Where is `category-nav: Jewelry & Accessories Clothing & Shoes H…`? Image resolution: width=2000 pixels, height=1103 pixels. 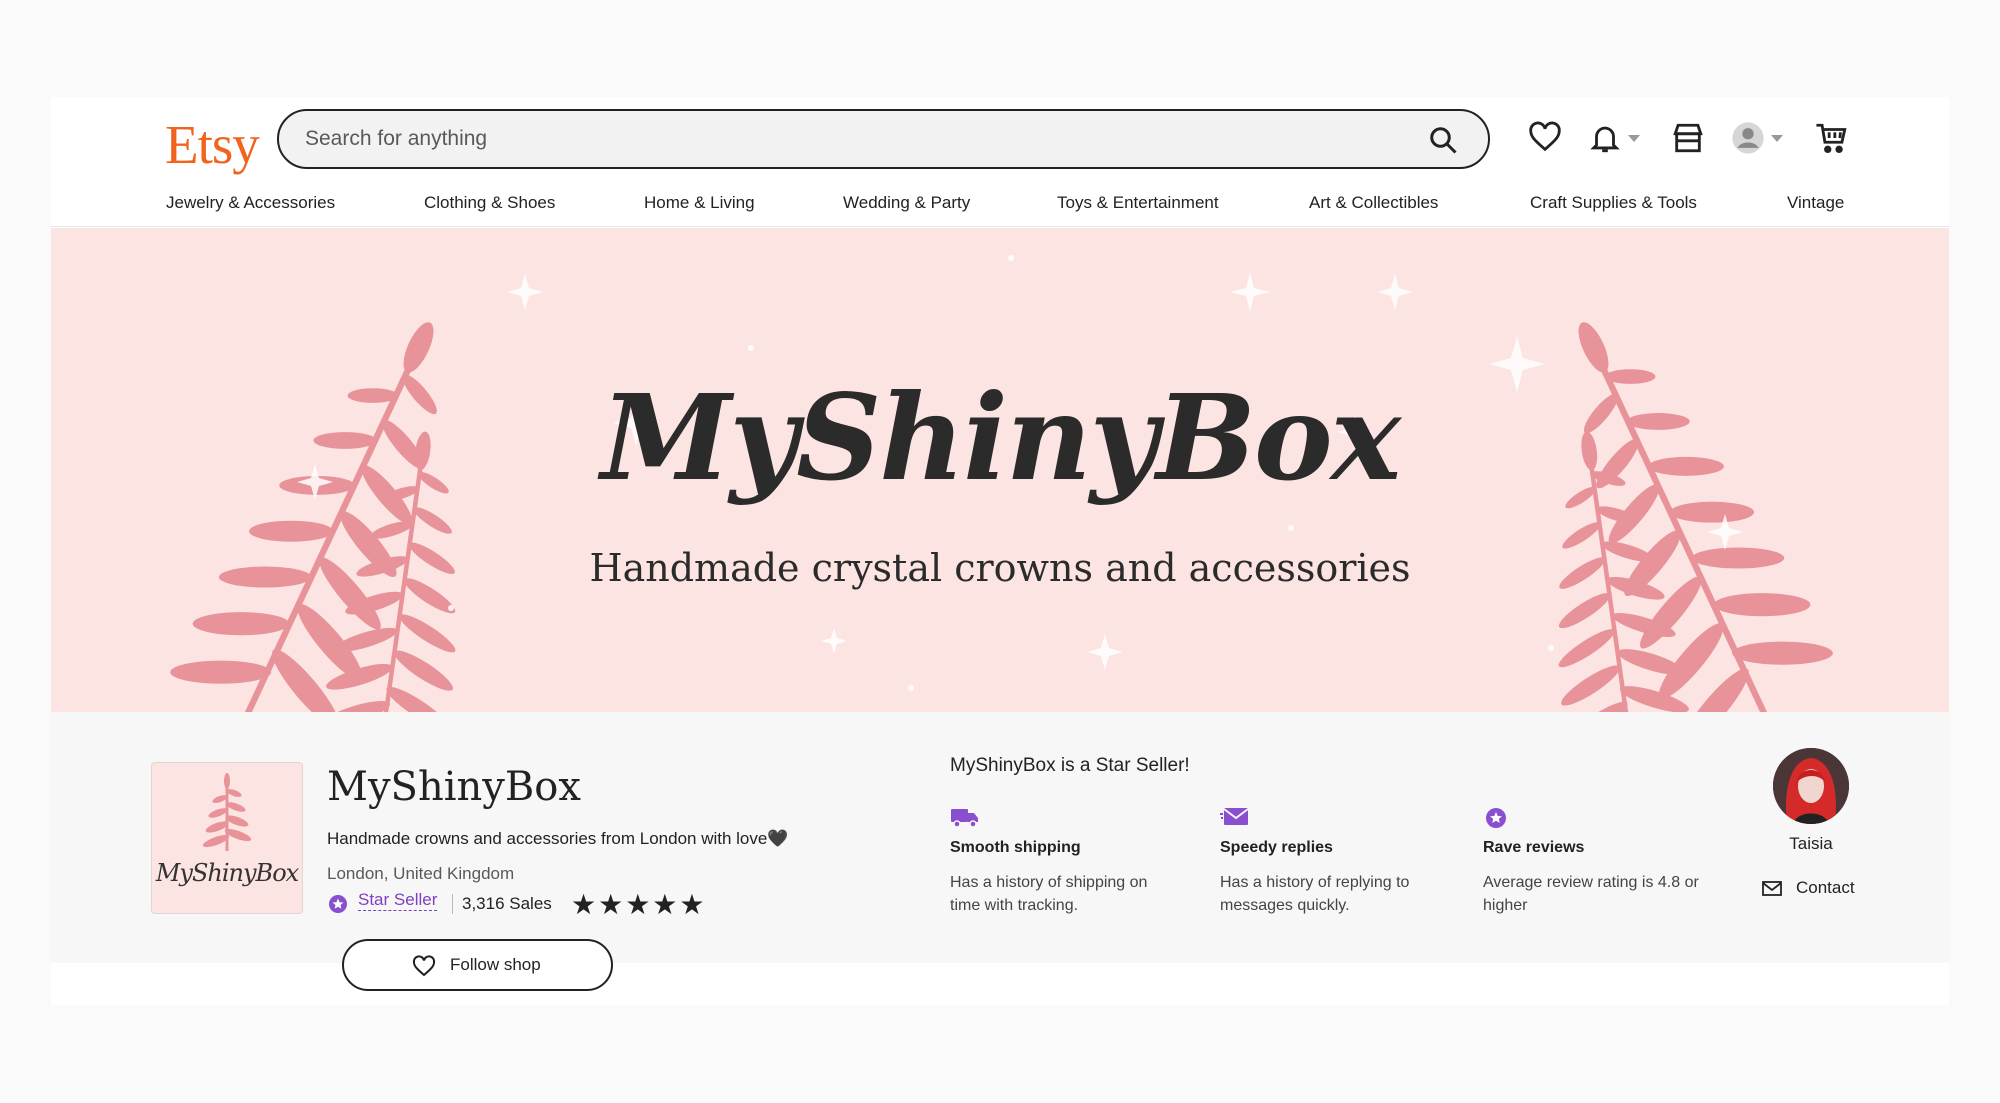 category-nav: Jewelry & Accessories Clothing & Shoes H… is located at coordinates (1000, 210).